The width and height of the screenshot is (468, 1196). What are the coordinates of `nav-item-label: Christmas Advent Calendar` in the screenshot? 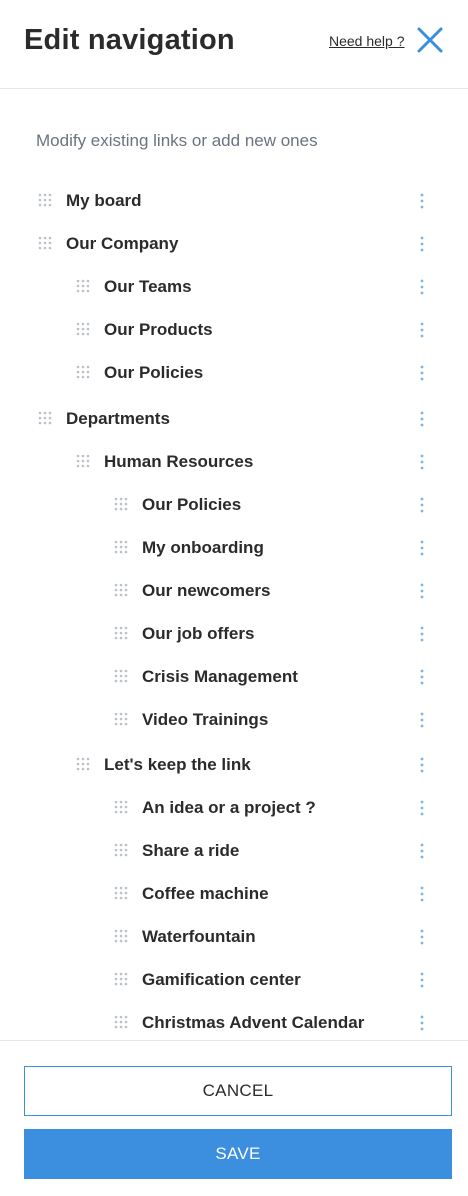 It's located at (253, 1022).